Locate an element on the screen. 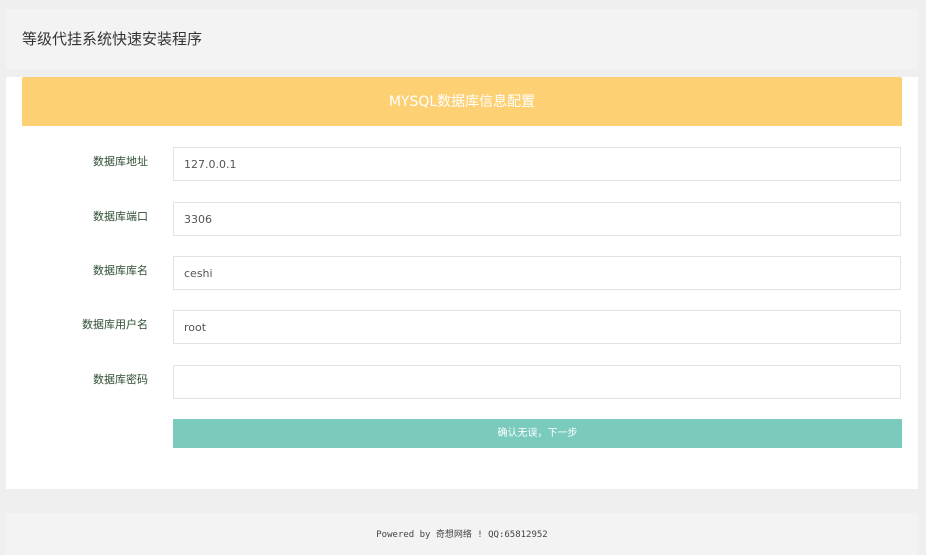 The image size is (926, 555). footer-credits: Powered by 奇想网络 ! QQ:65812952 is located at coordinates (462, 535).